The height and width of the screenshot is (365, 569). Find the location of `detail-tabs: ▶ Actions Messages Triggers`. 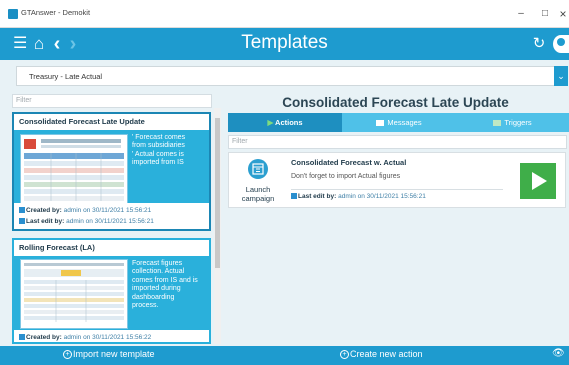

detail-tabs: ▶ Actions Messages Triggers is located at coordinates (398, 122).